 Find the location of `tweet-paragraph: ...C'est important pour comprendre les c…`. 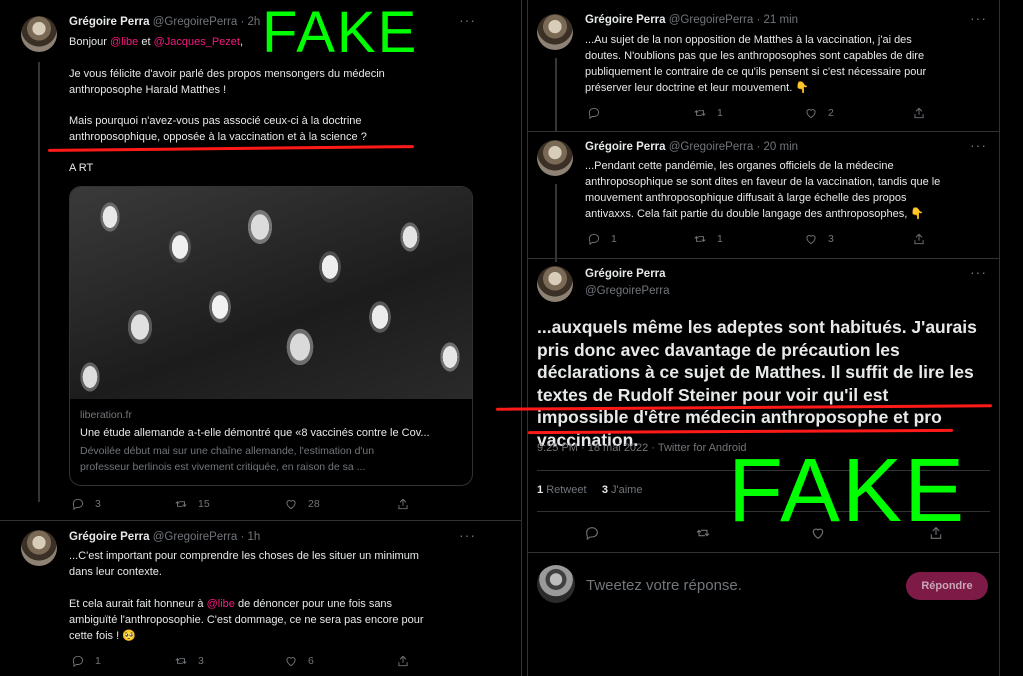

tweet-paragraph: ...C'est important pour comprendre les c… is located at coordinates (244, 564).